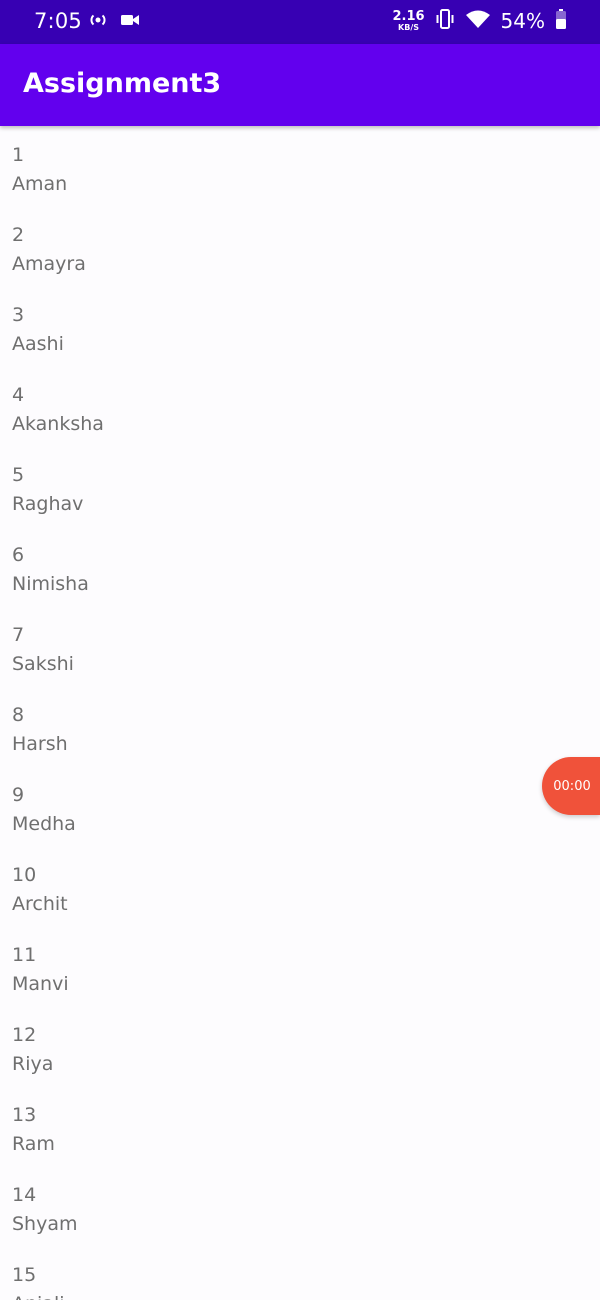  What do you see at coordinates (43, 664) in the screenshot?
I see `list-item-name: Sakshi` at bounding box center [43, 664].